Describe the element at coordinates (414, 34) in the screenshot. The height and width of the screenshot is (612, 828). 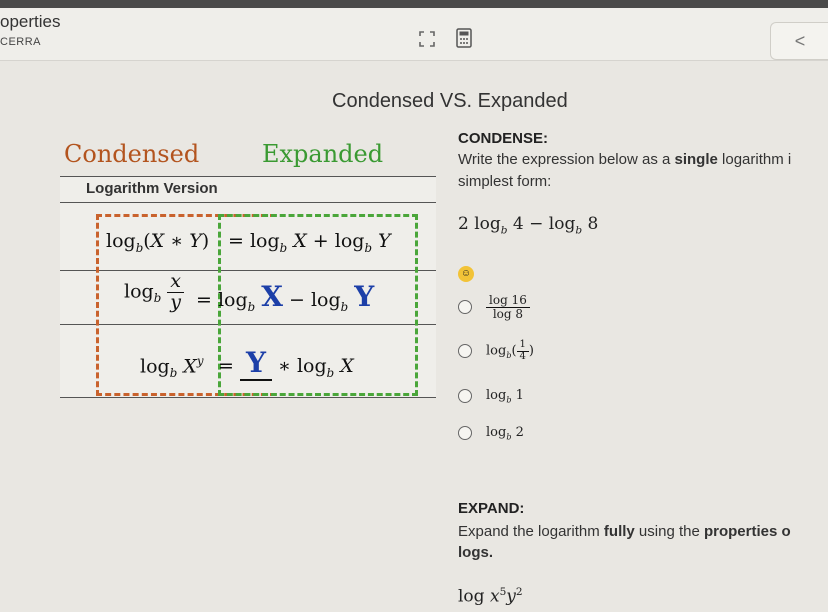
I see `header: operties CERRA <` at that location.